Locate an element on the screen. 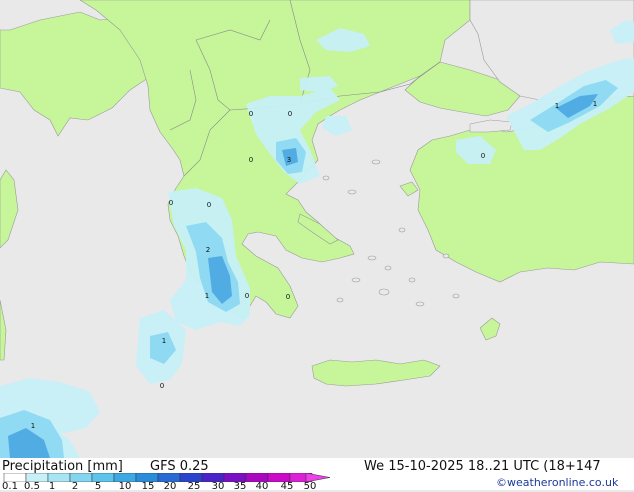 The height and width of the screenshot is (492, 634). legend-tick-label: 35 is located at coordinates (240, 486).